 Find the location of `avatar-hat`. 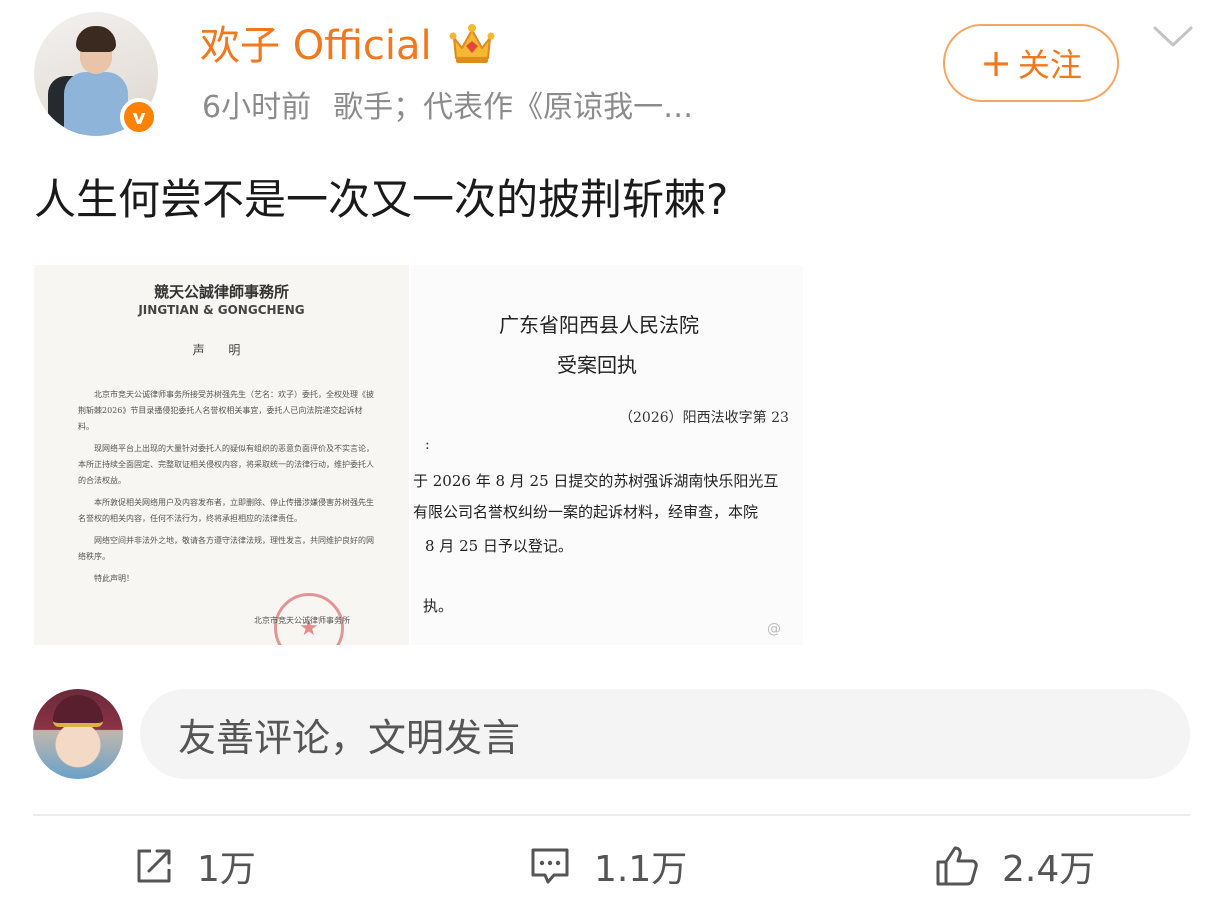

avatar-hat is located at coordinates (78, 711).